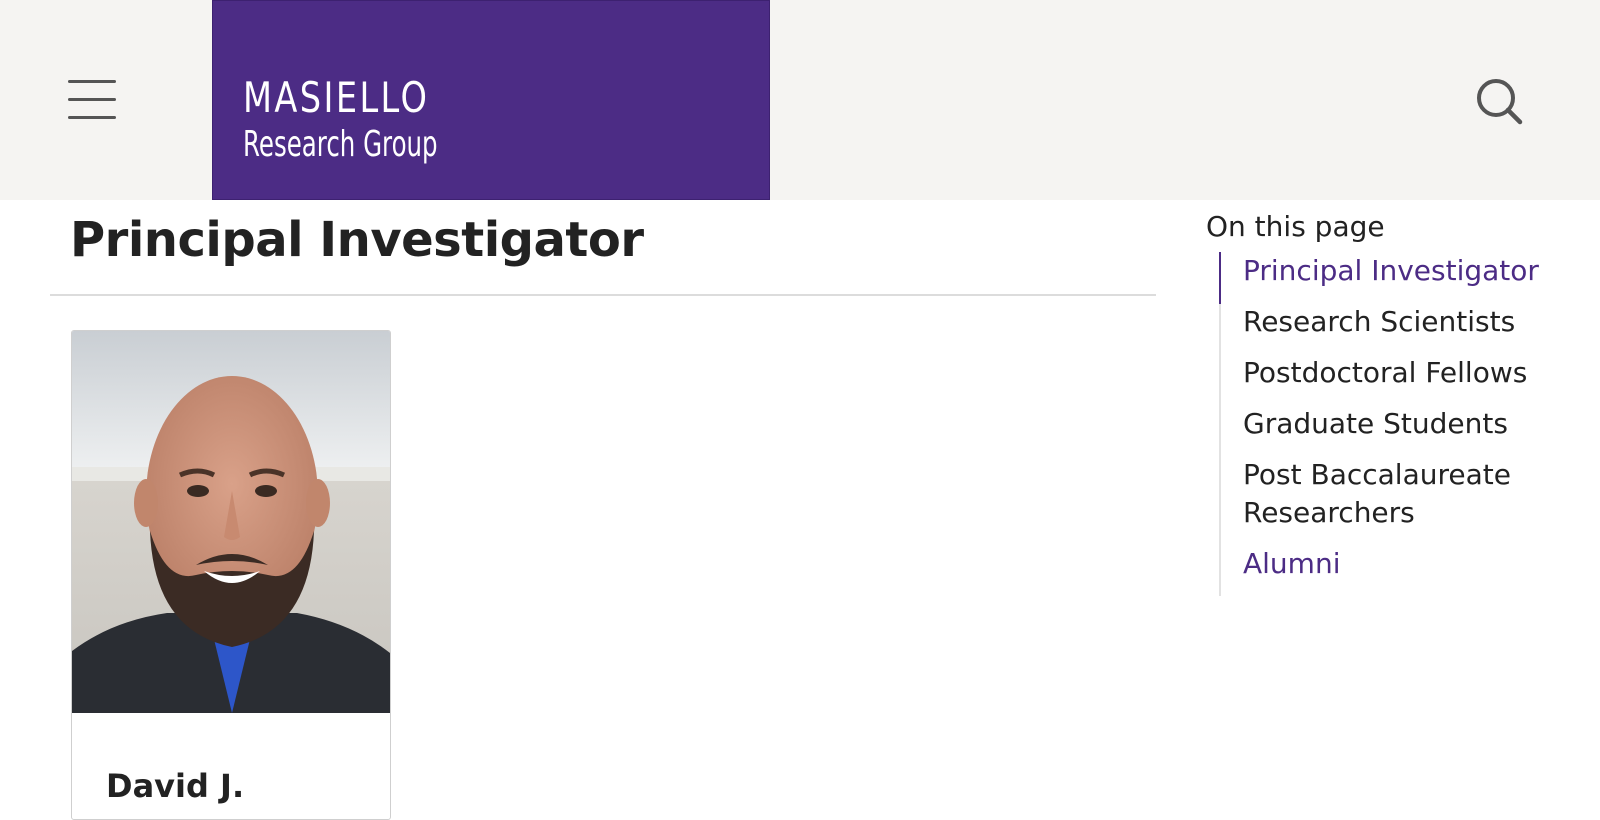 This screenshot has width=1600, height=820. What do you see at coordinates (603, 295) in the screenshot?
I see `title-divider` at bounding box center [603, 295].